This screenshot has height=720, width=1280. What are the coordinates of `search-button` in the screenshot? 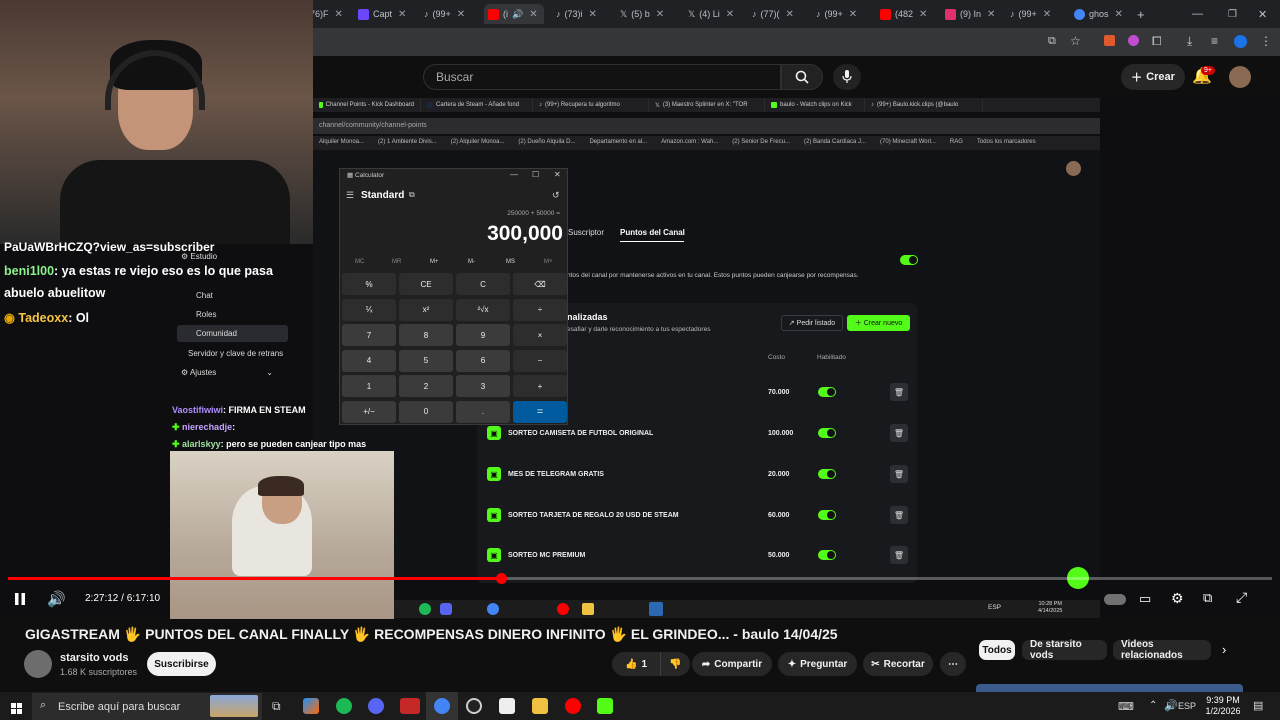 It's located at (802, 77).